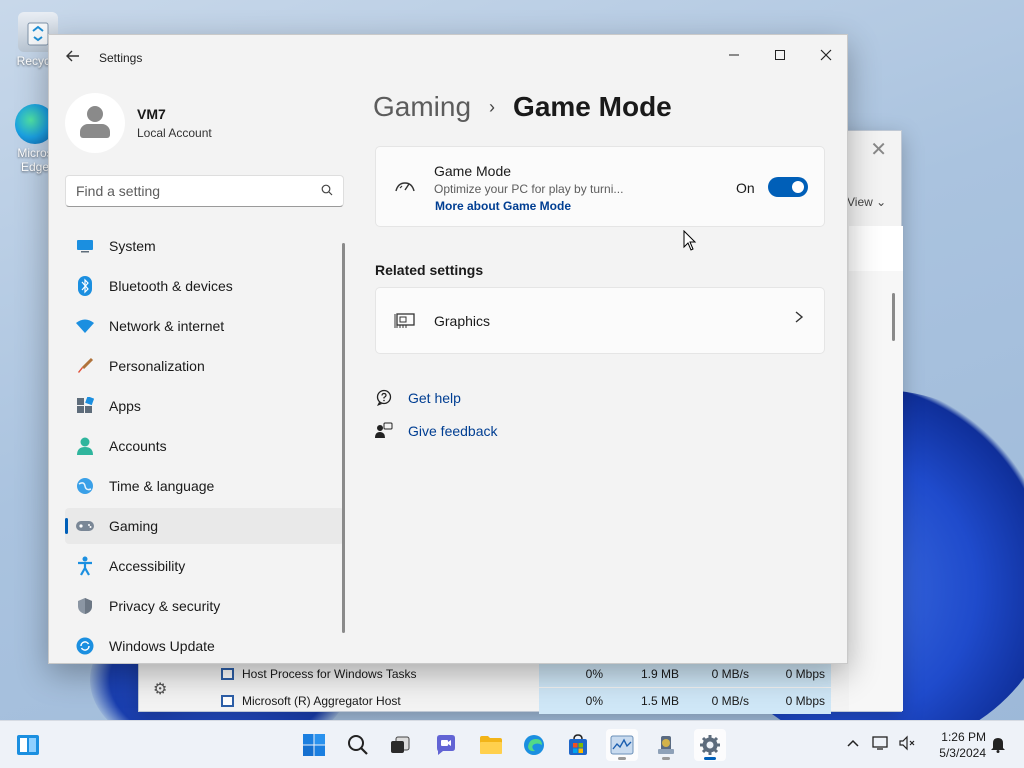 Image resolution: width=1024 pixels, height=768 pixels. What do you see at coordinates (204, 645) in the screenshot?
I see `sidebar-item-windows-update: Windows Update` at bounding box center [204, 645].